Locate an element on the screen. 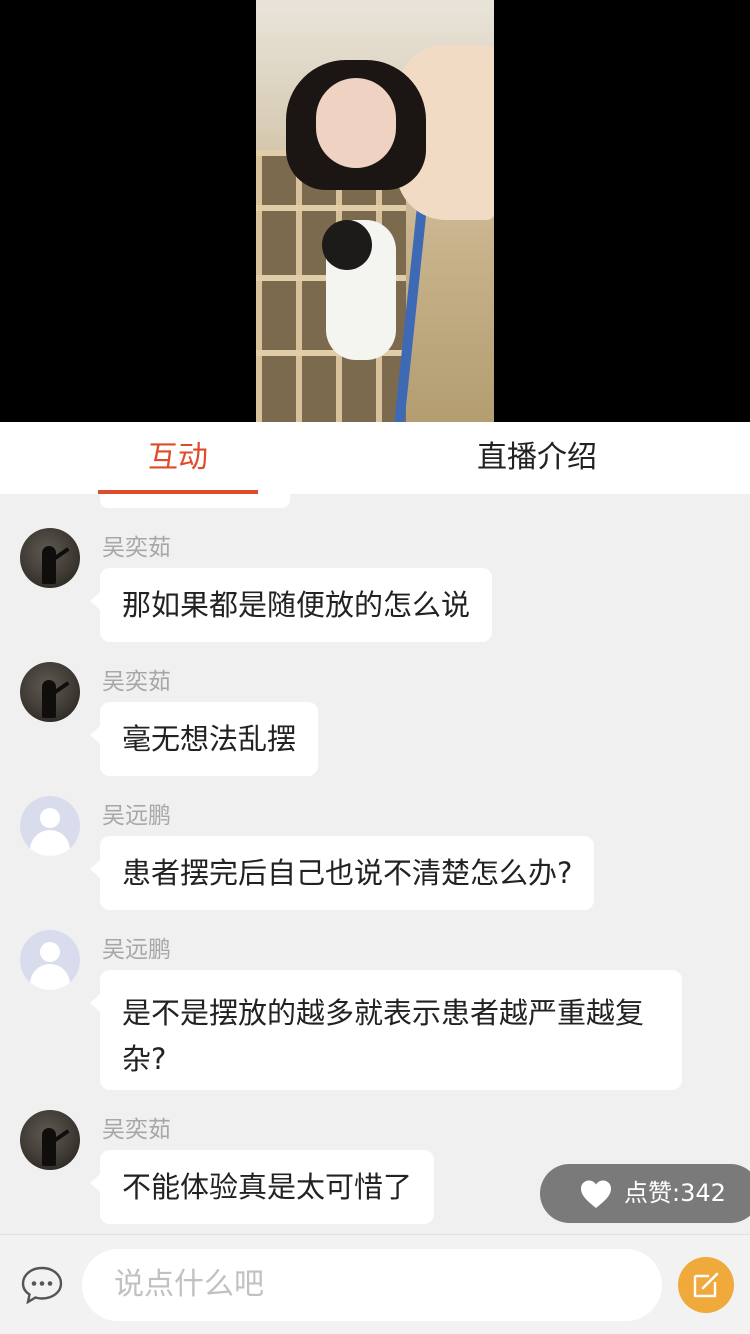  video-frame is located at coordinates (375, 211).